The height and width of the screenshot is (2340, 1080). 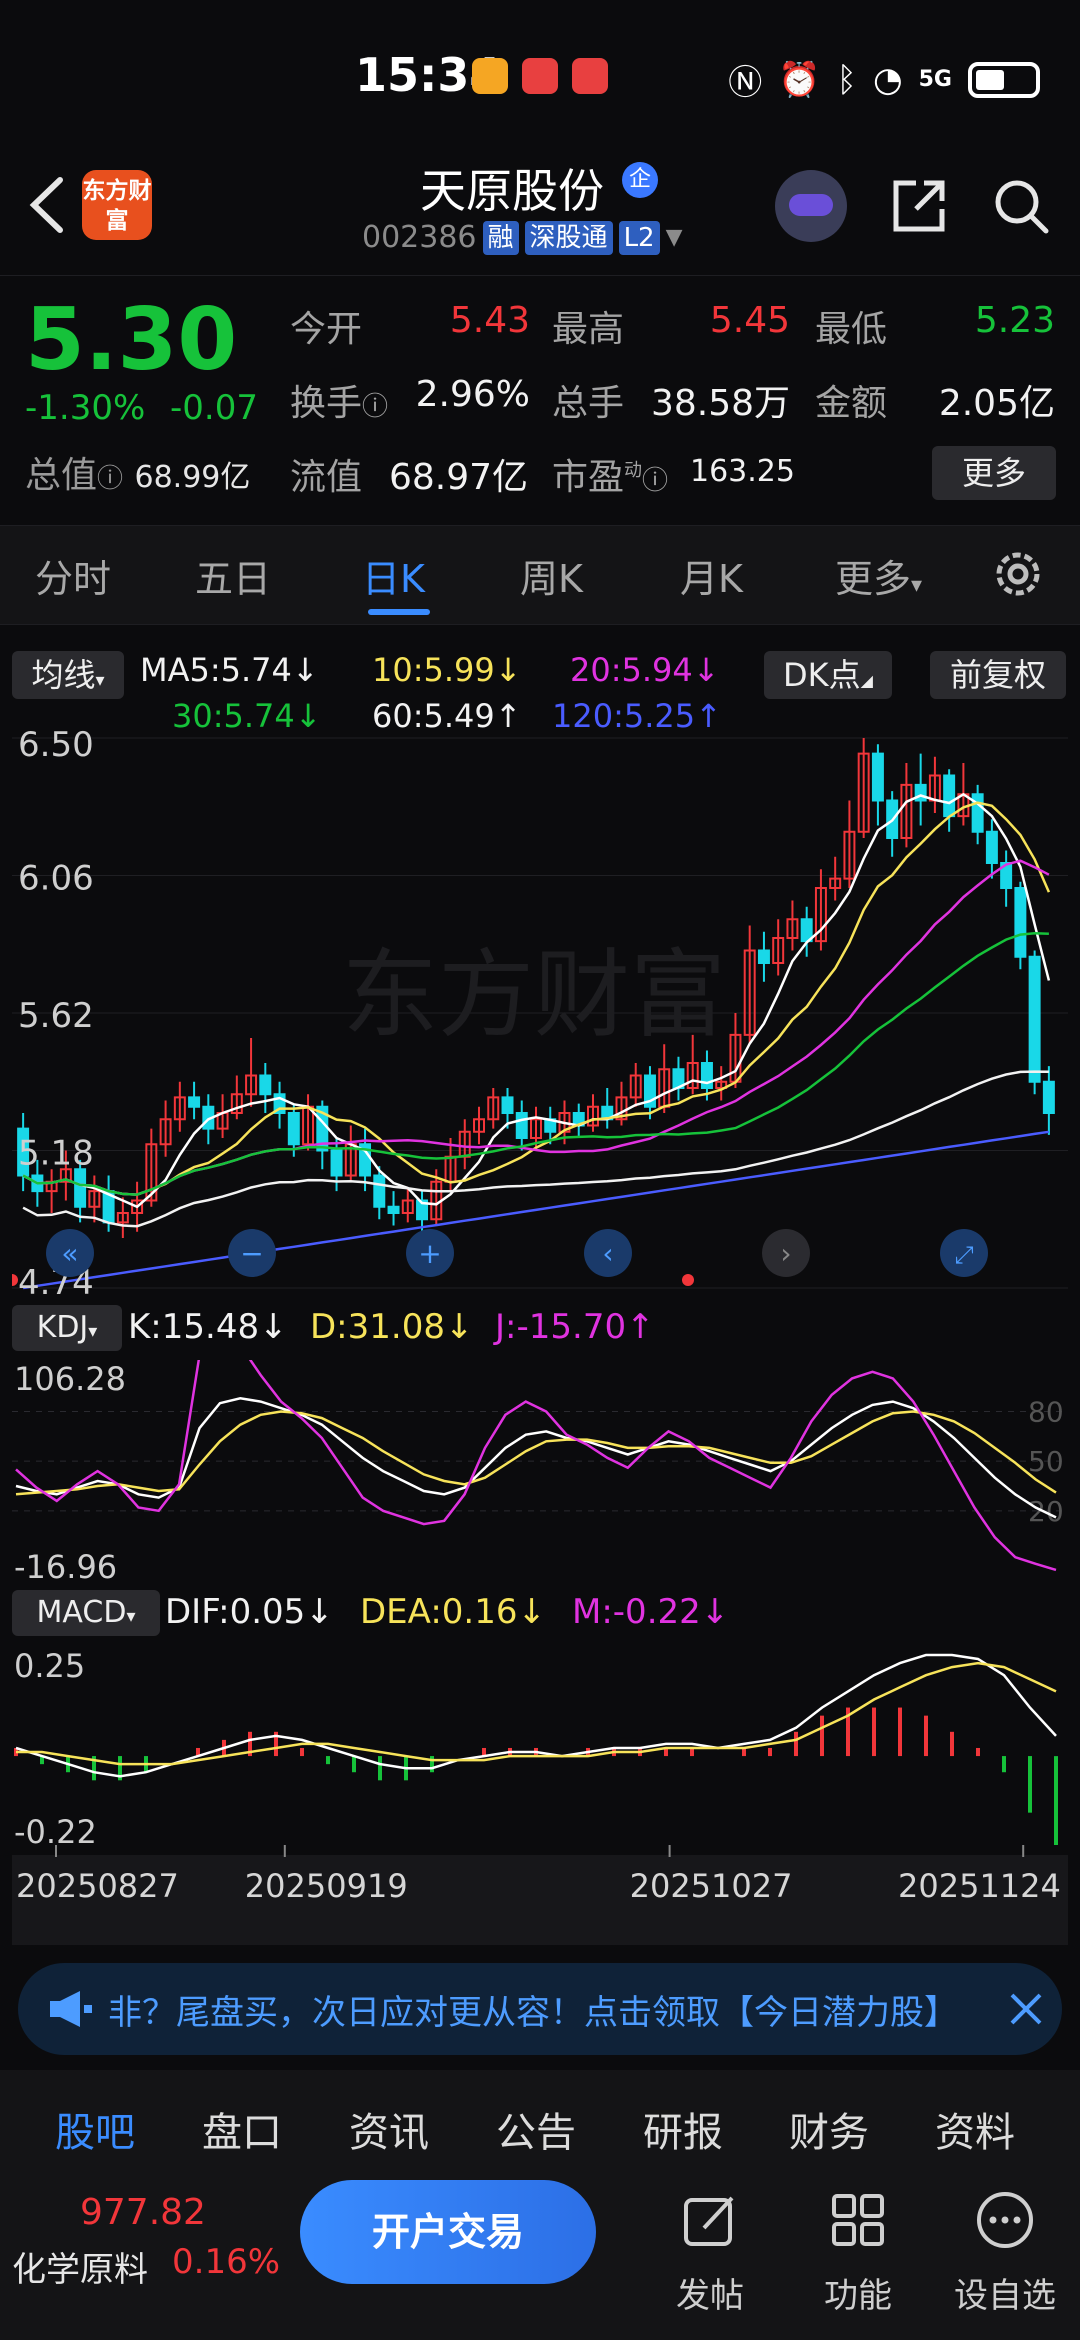 What do you see at coordinates (95, 2129) in the screenshot?
I see `tab-guba: 股吧` at bounding box center [95, 2129].